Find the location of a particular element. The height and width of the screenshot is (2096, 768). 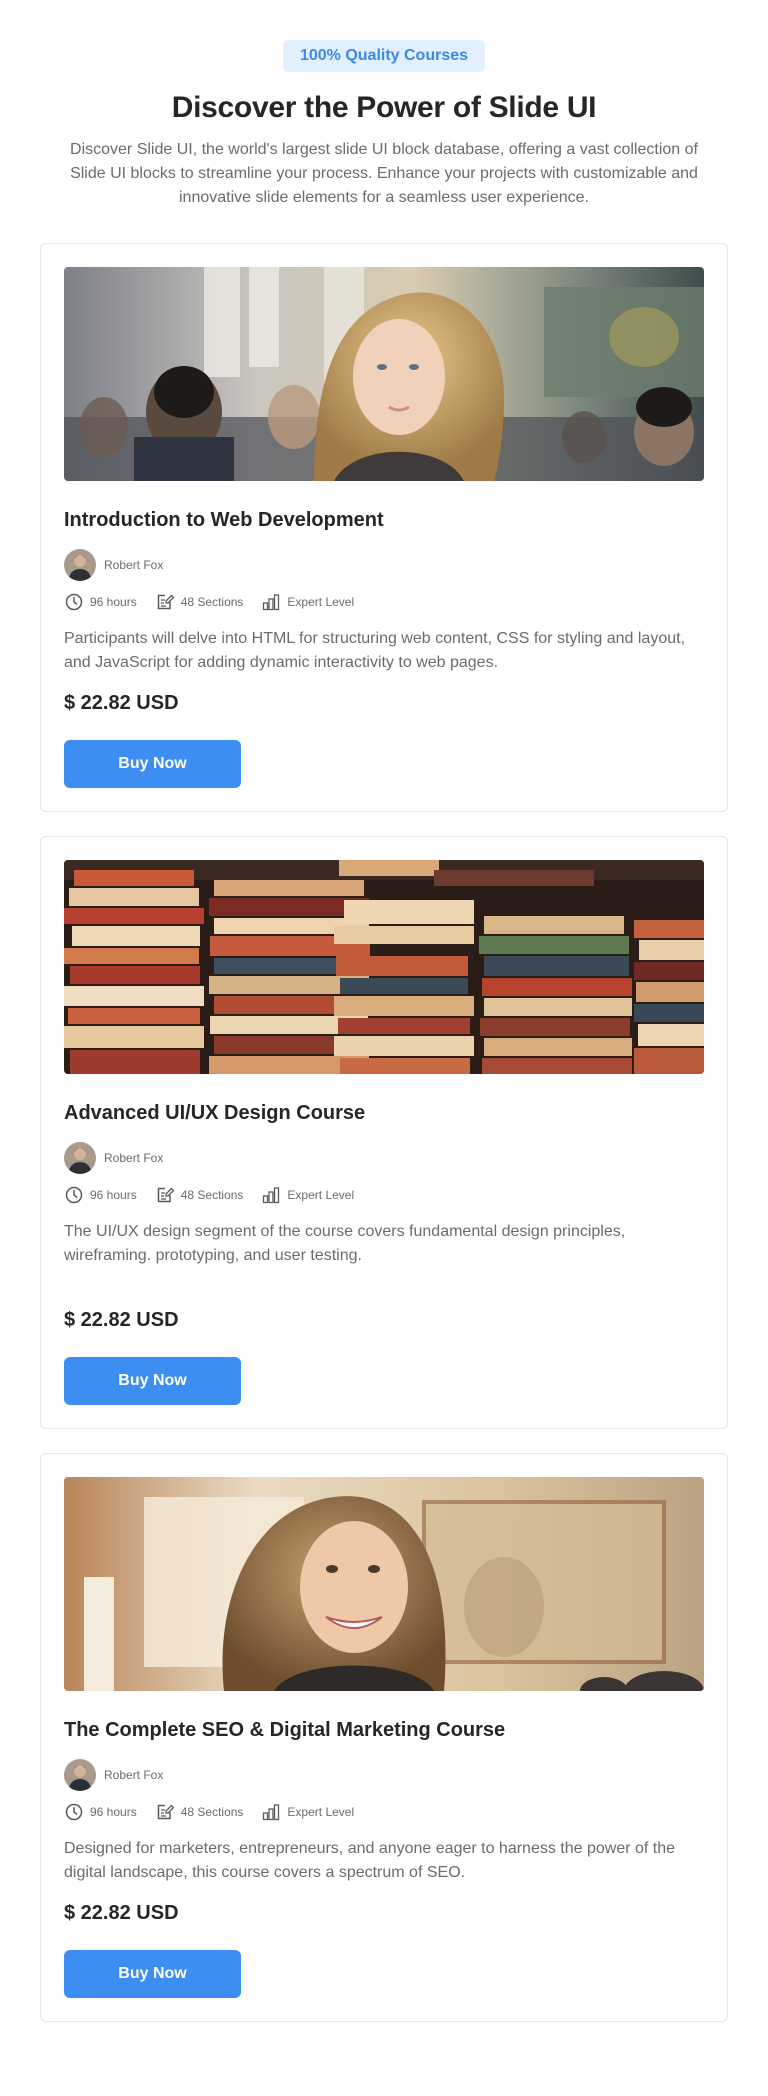

course-image-student is located at coordinates (384, 1584).